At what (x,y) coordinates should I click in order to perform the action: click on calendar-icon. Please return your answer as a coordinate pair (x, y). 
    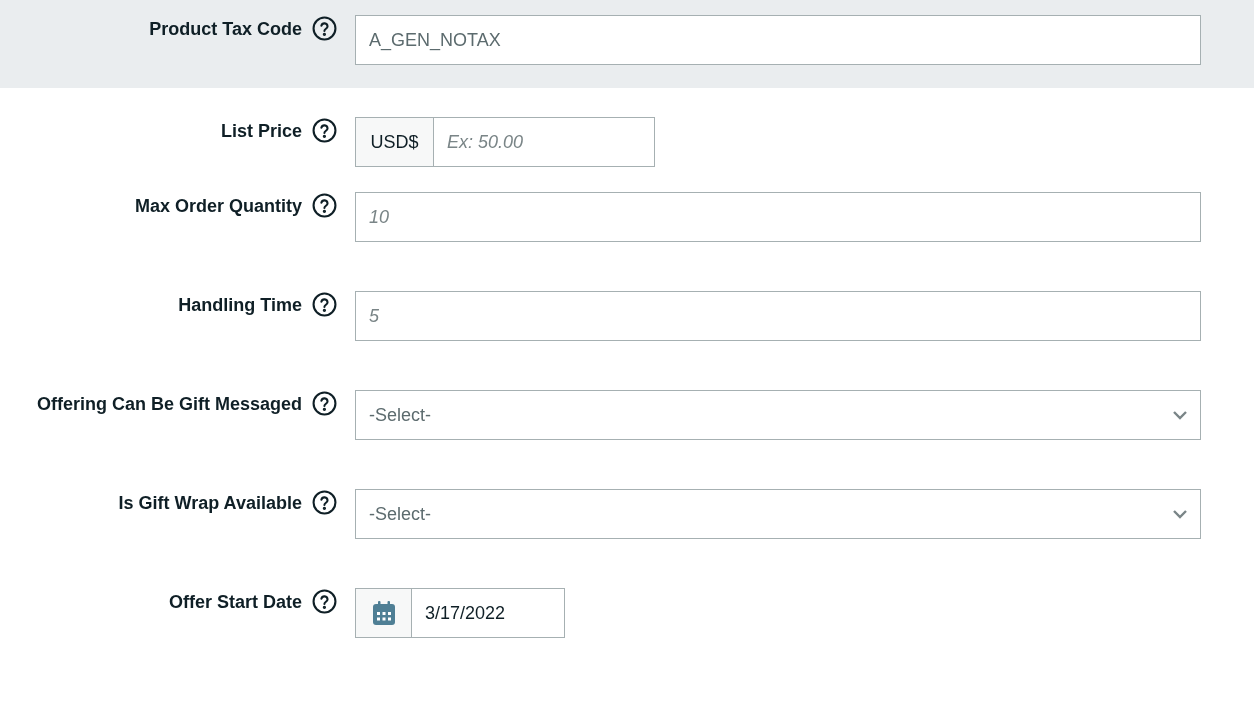
    Looking at the image, I should click on (383, 613).